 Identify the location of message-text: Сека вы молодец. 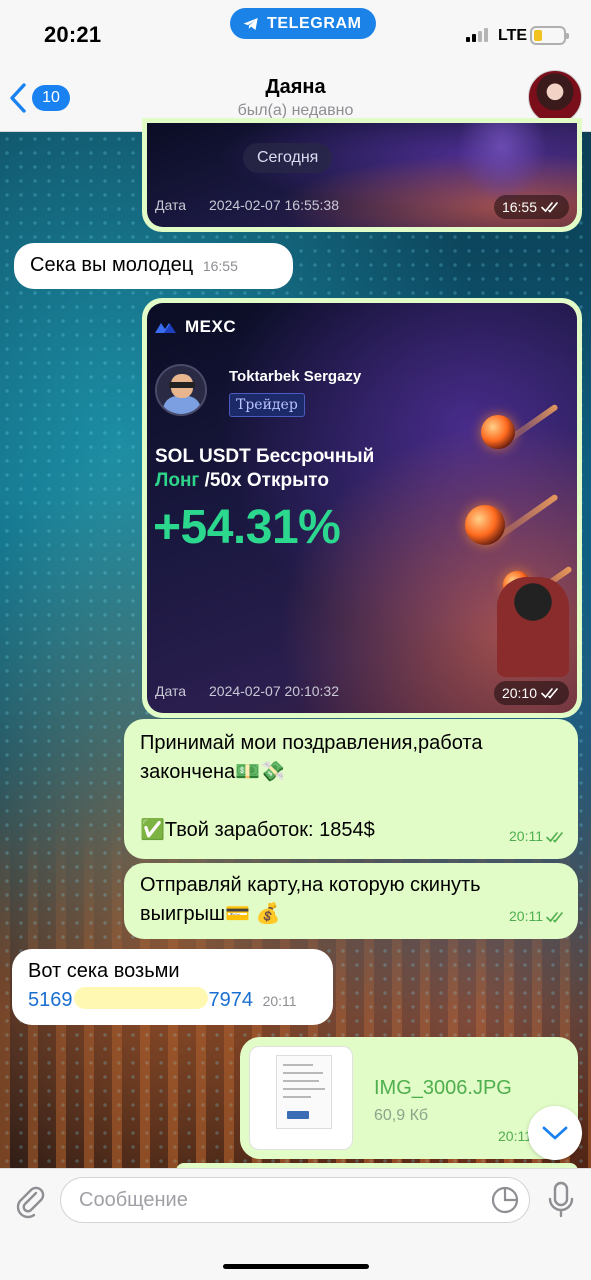
(112, 265).